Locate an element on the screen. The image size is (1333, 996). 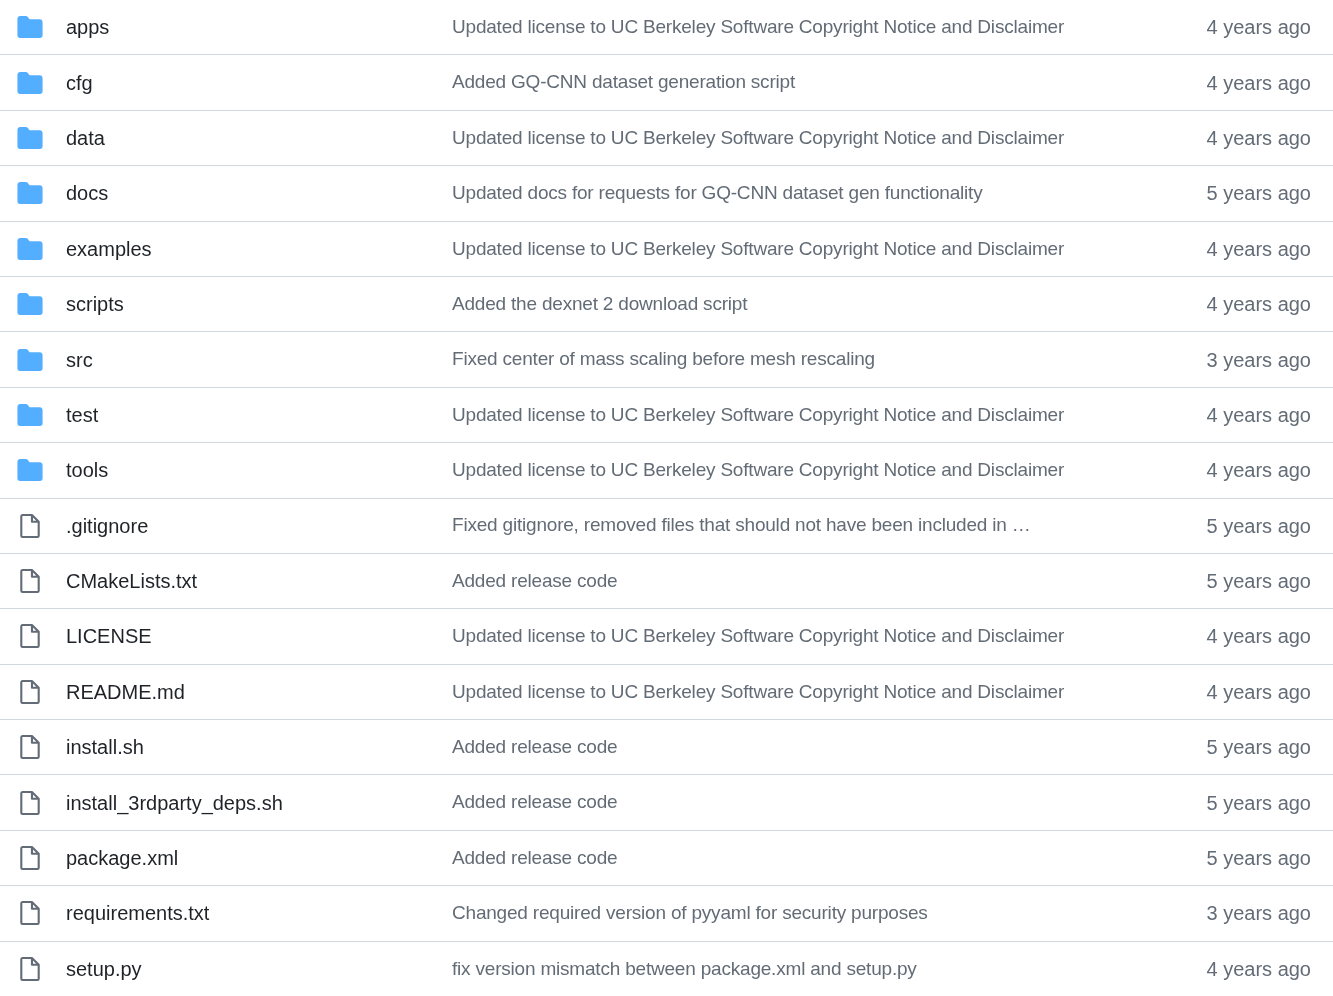
folder-link: test is located at coordinates (259, 414).